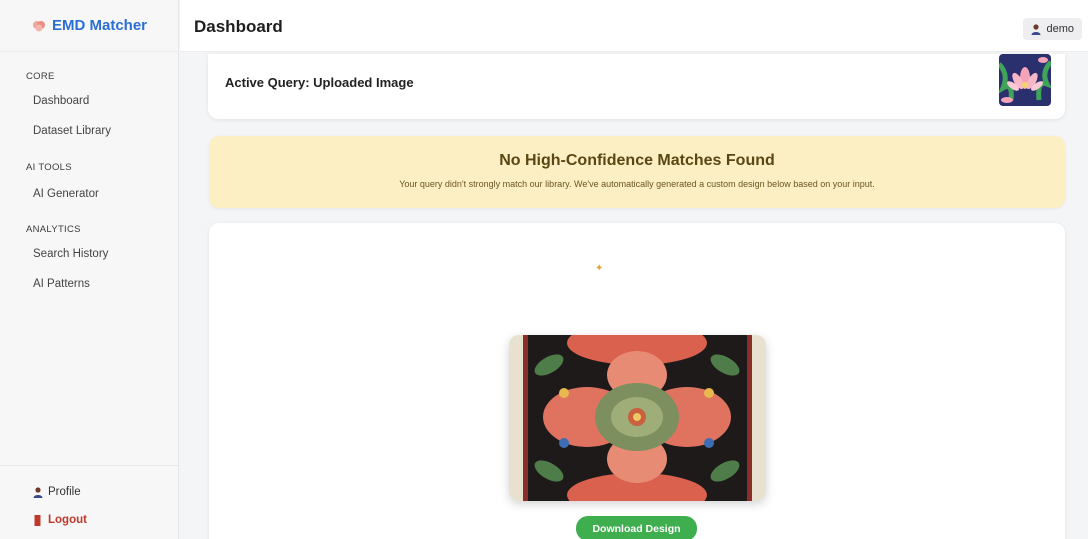 This screenshot has width=1088, height=539. What do you see at coordinates (634, 26) in the screenshot?
I see `top-bar: Dashboard demo` at bounding box center [634, 26].